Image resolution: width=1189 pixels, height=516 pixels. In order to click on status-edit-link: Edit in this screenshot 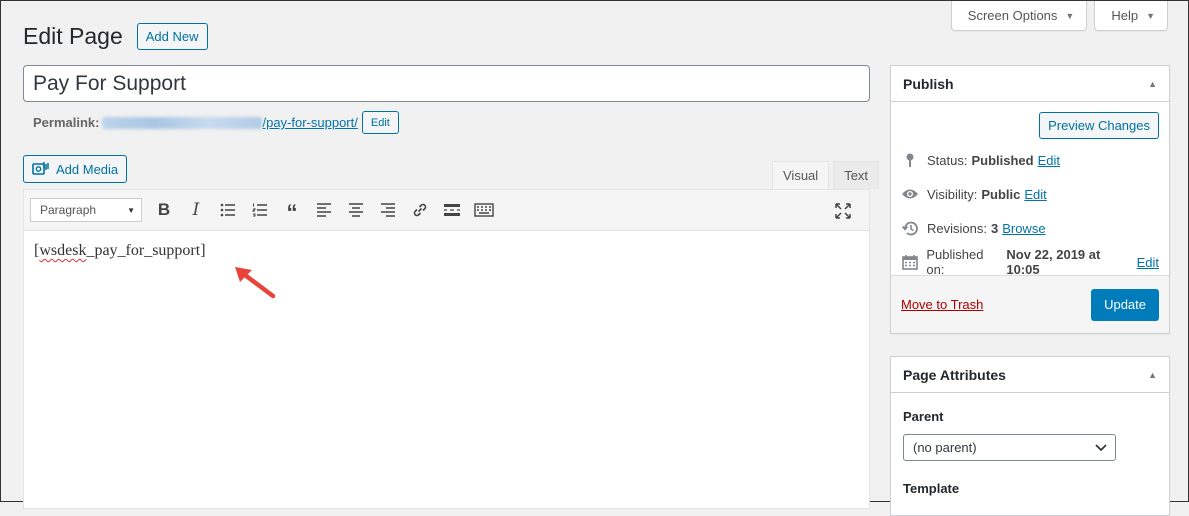, I will do `click(1049, 160)`.